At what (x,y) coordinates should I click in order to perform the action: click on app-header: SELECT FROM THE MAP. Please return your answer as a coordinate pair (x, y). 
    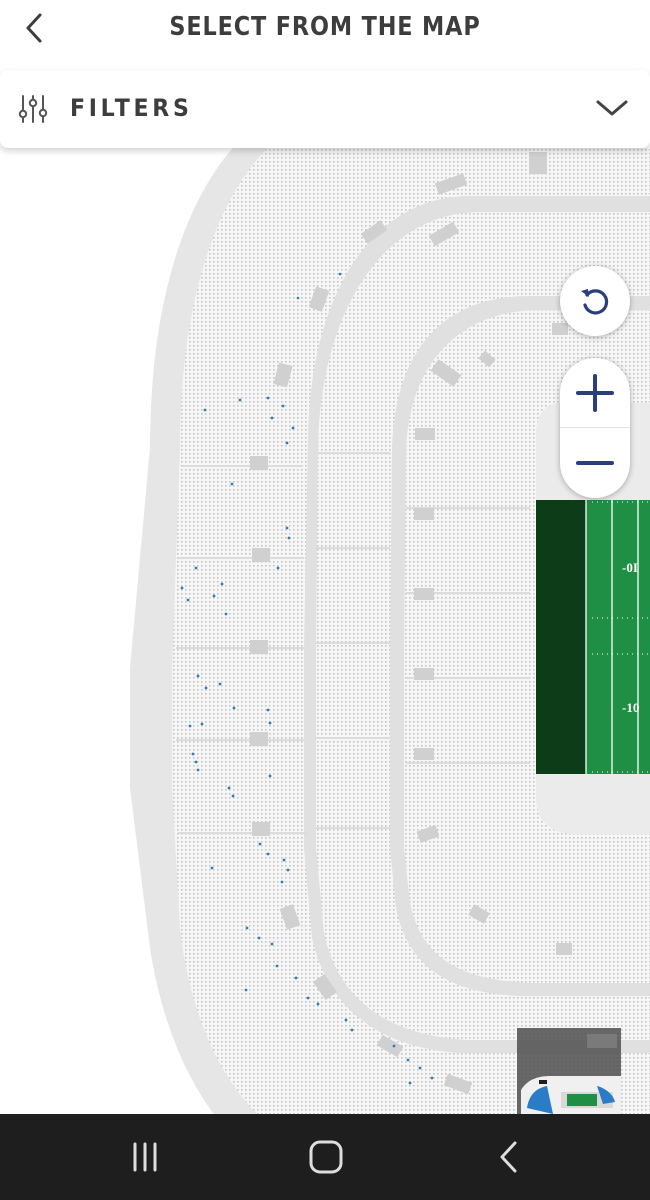
    Looking at the image, I should click on (325, 32).